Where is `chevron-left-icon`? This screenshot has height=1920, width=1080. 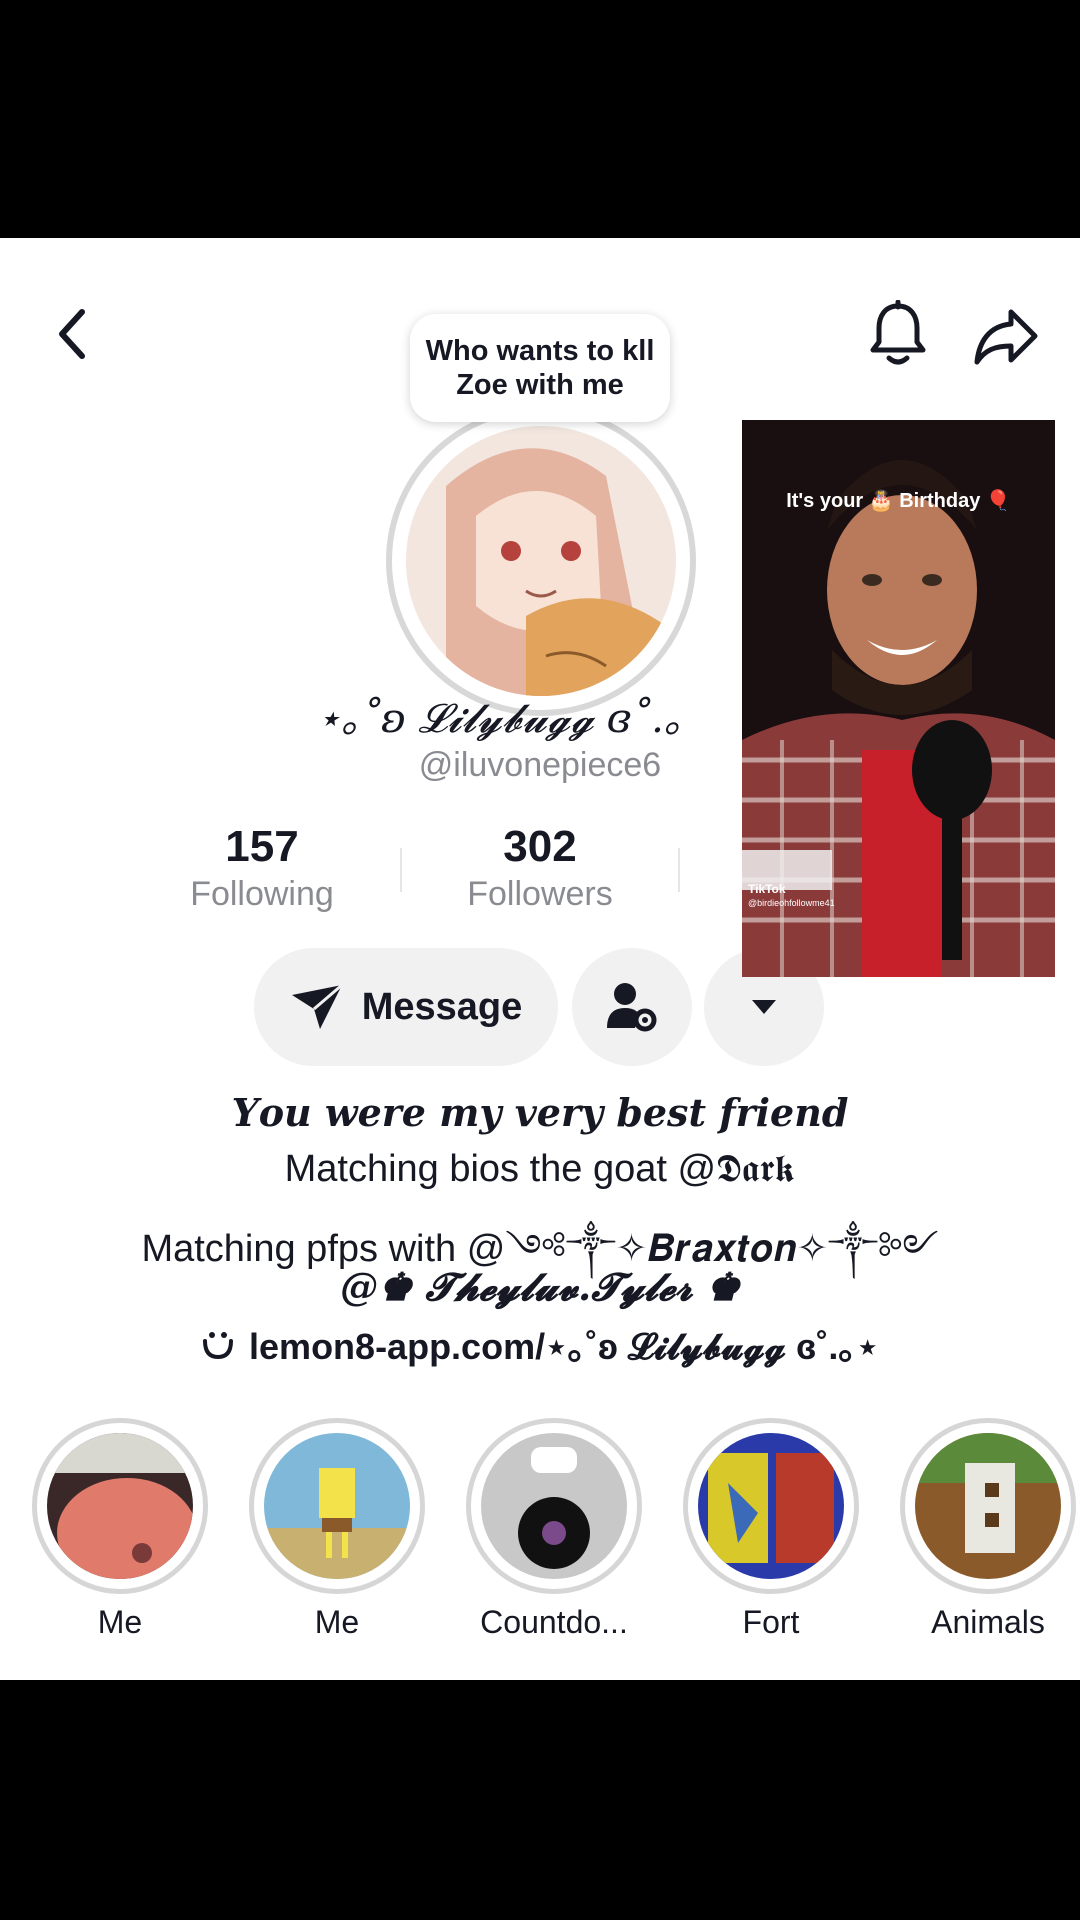
chevron-left-icon is located at coordinates (72, 334).